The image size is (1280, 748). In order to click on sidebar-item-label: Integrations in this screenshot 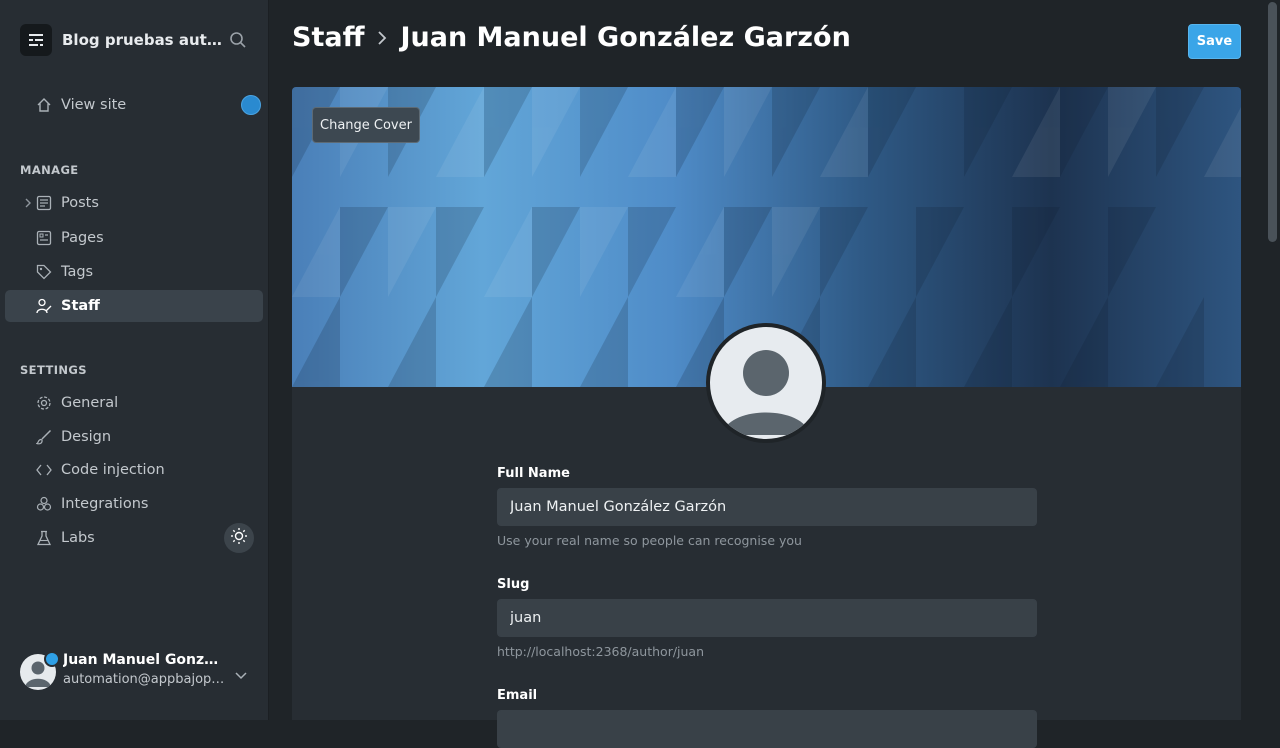, I will do `click(105, 504)`.